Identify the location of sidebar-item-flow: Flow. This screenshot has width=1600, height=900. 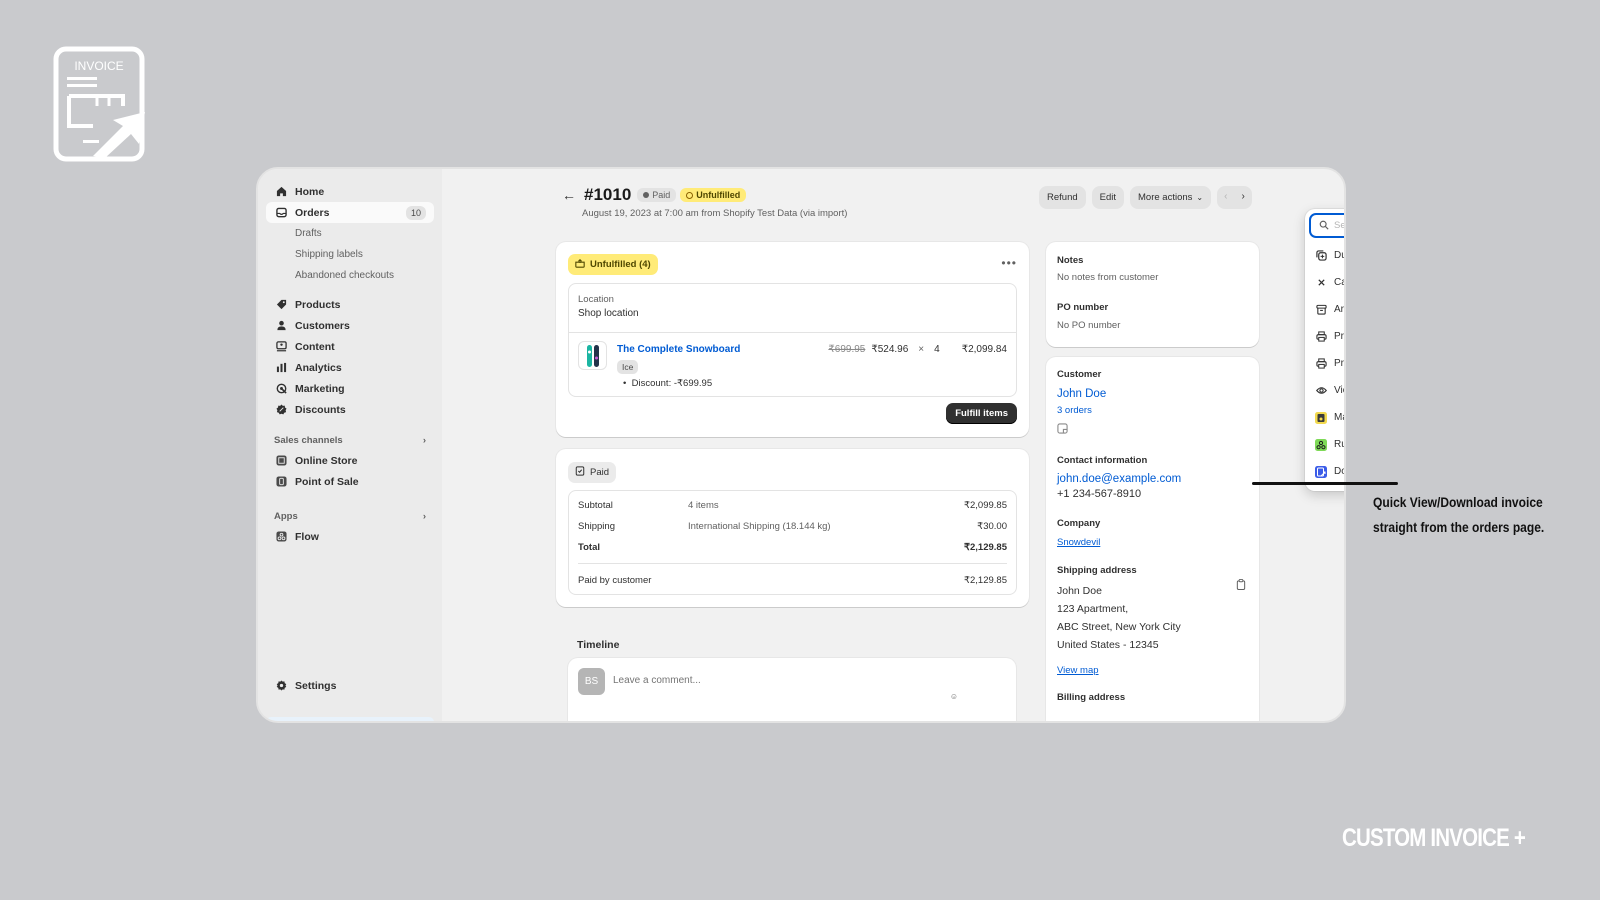
(350, 536).